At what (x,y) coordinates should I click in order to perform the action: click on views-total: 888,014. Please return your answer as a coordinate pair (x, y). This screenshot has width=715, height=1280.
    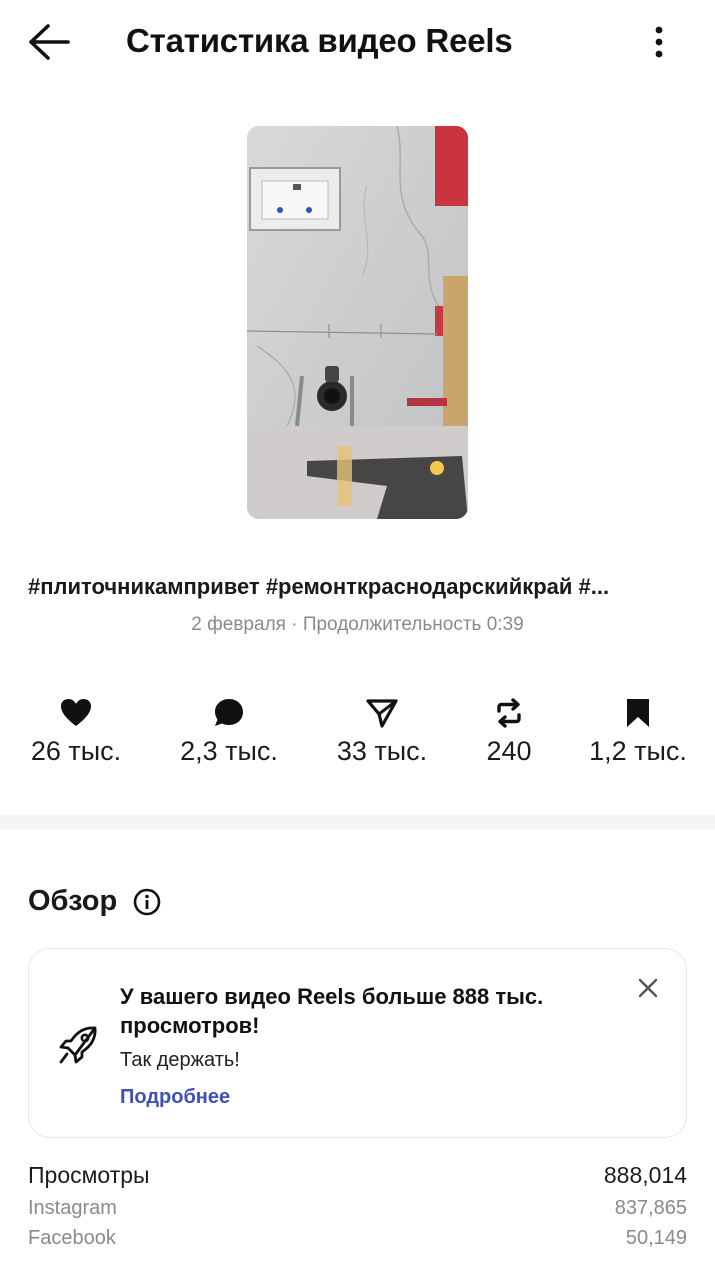
    Looking at the image, I should click on (645, 1175).